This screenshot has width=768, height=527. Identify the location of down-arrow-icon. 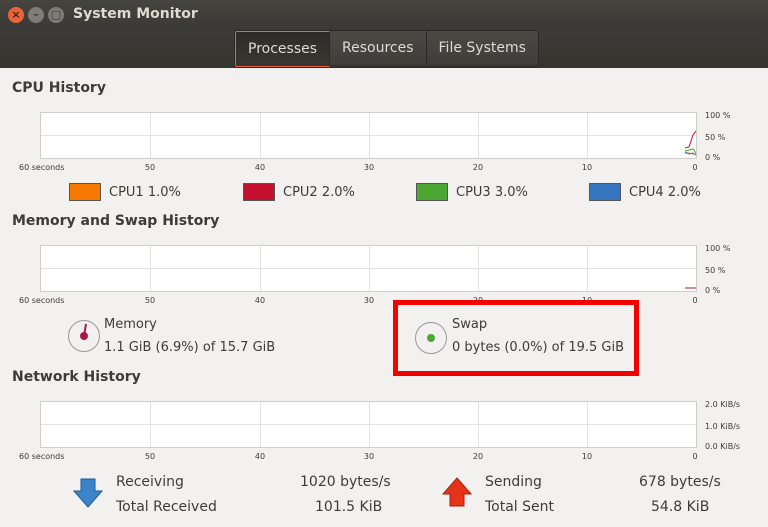
(88, 493).